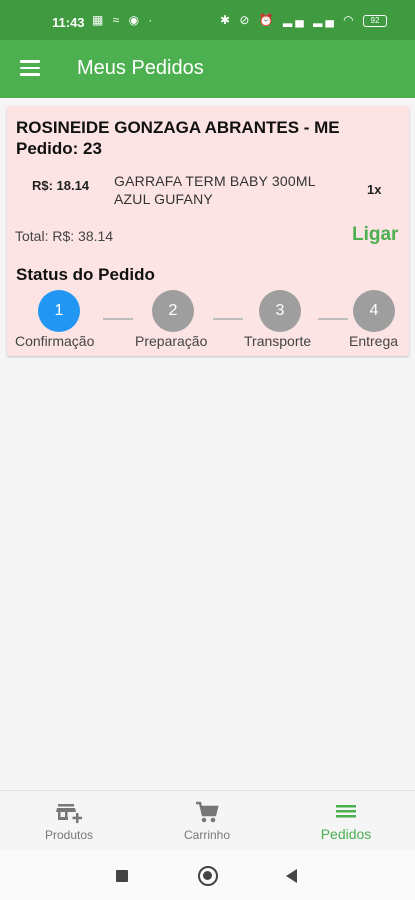 The image size is (415, 900). What do you see at coordinates (69, 835) in the screenshot?
I see `nav-label: Produtos` at bounding box center [69, 835].